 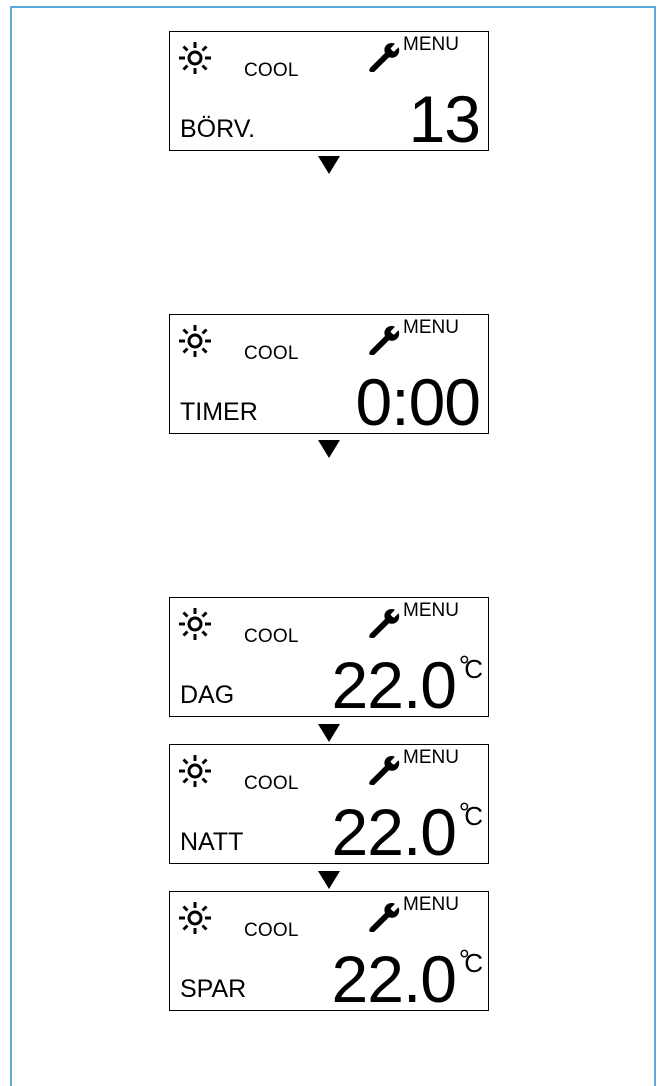 What do you see at coordinates (329, 806) in the screenshot?
I see `lcd-screen-natt: COOL MENU NATT 22.0 ° C` at bounding box center [329, 806].